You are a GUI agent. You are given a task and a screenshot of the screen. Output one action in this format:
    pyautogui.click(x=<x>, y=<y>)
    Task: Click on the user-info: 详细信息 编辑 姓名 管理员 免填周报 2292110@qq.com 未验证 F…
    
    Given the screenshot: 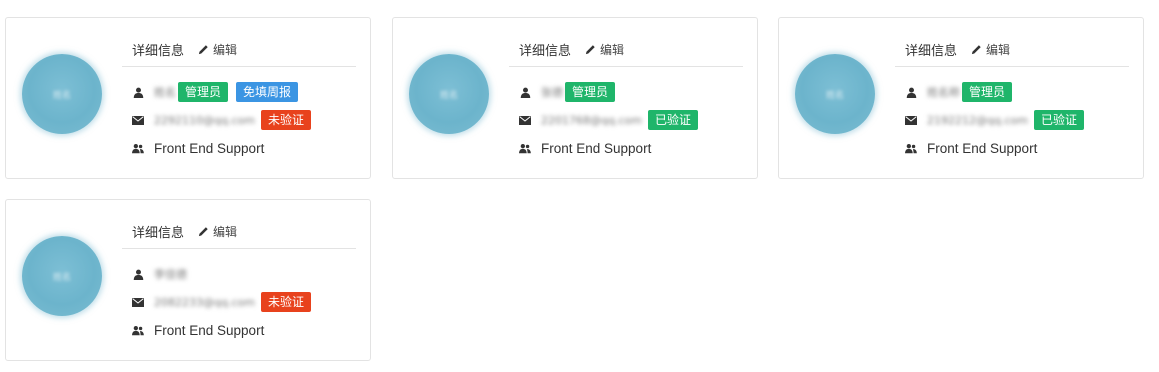 What is the action you would take?
    pyautogui.click(x=239, y=97)
    